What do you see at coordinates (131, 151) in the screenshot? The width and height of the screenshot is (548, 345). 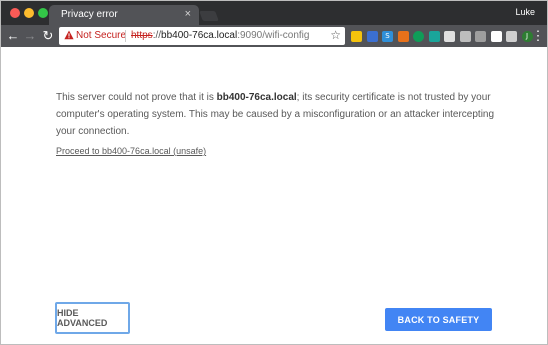 I see `proceed-unsafe-link: Proceed to bb400-76ca.local (unsafe)` at bounding box center [131, 151].